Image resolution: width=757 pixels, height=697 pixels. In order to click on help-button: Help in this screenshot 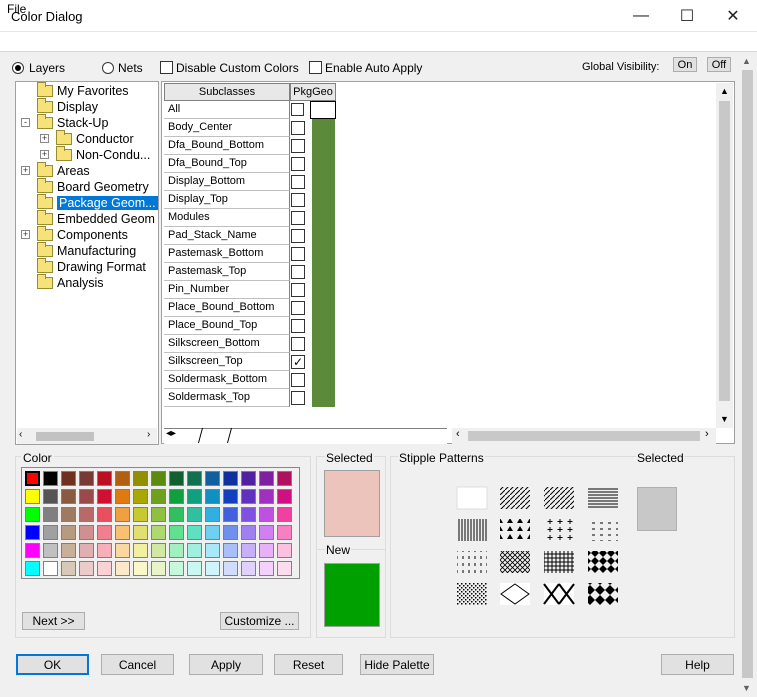, I will do `click(697, 664)`.